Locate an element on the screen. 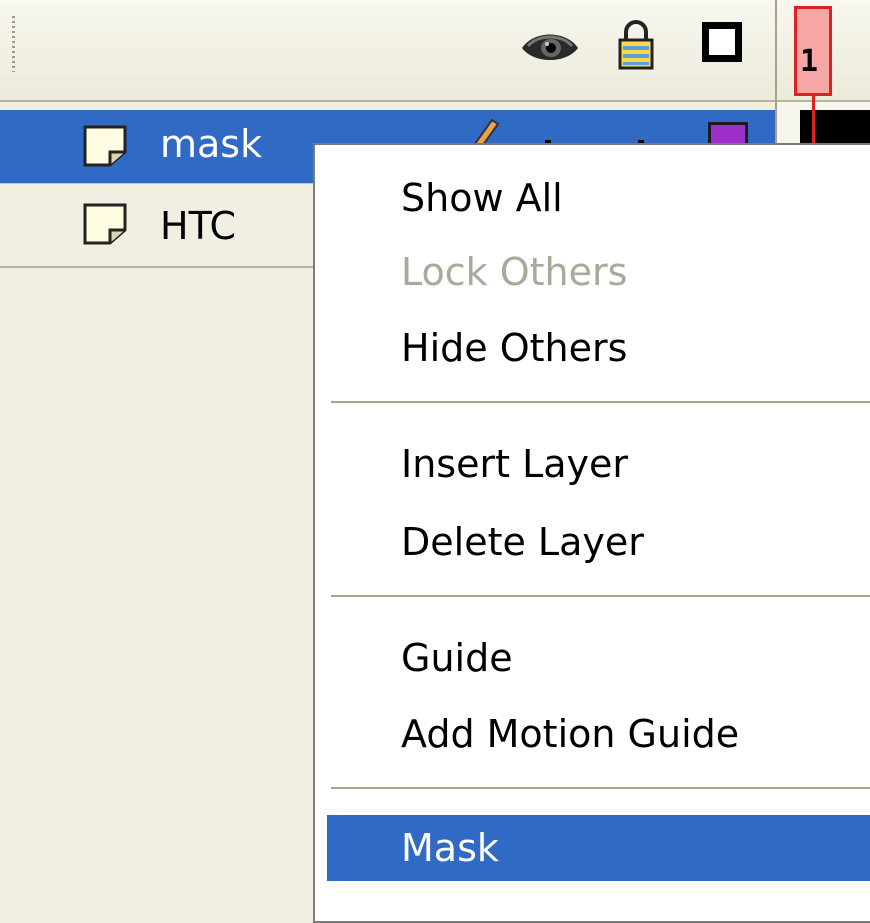  menu-item-insert-layer: Insert Layer is located at coordinates (598, 464).